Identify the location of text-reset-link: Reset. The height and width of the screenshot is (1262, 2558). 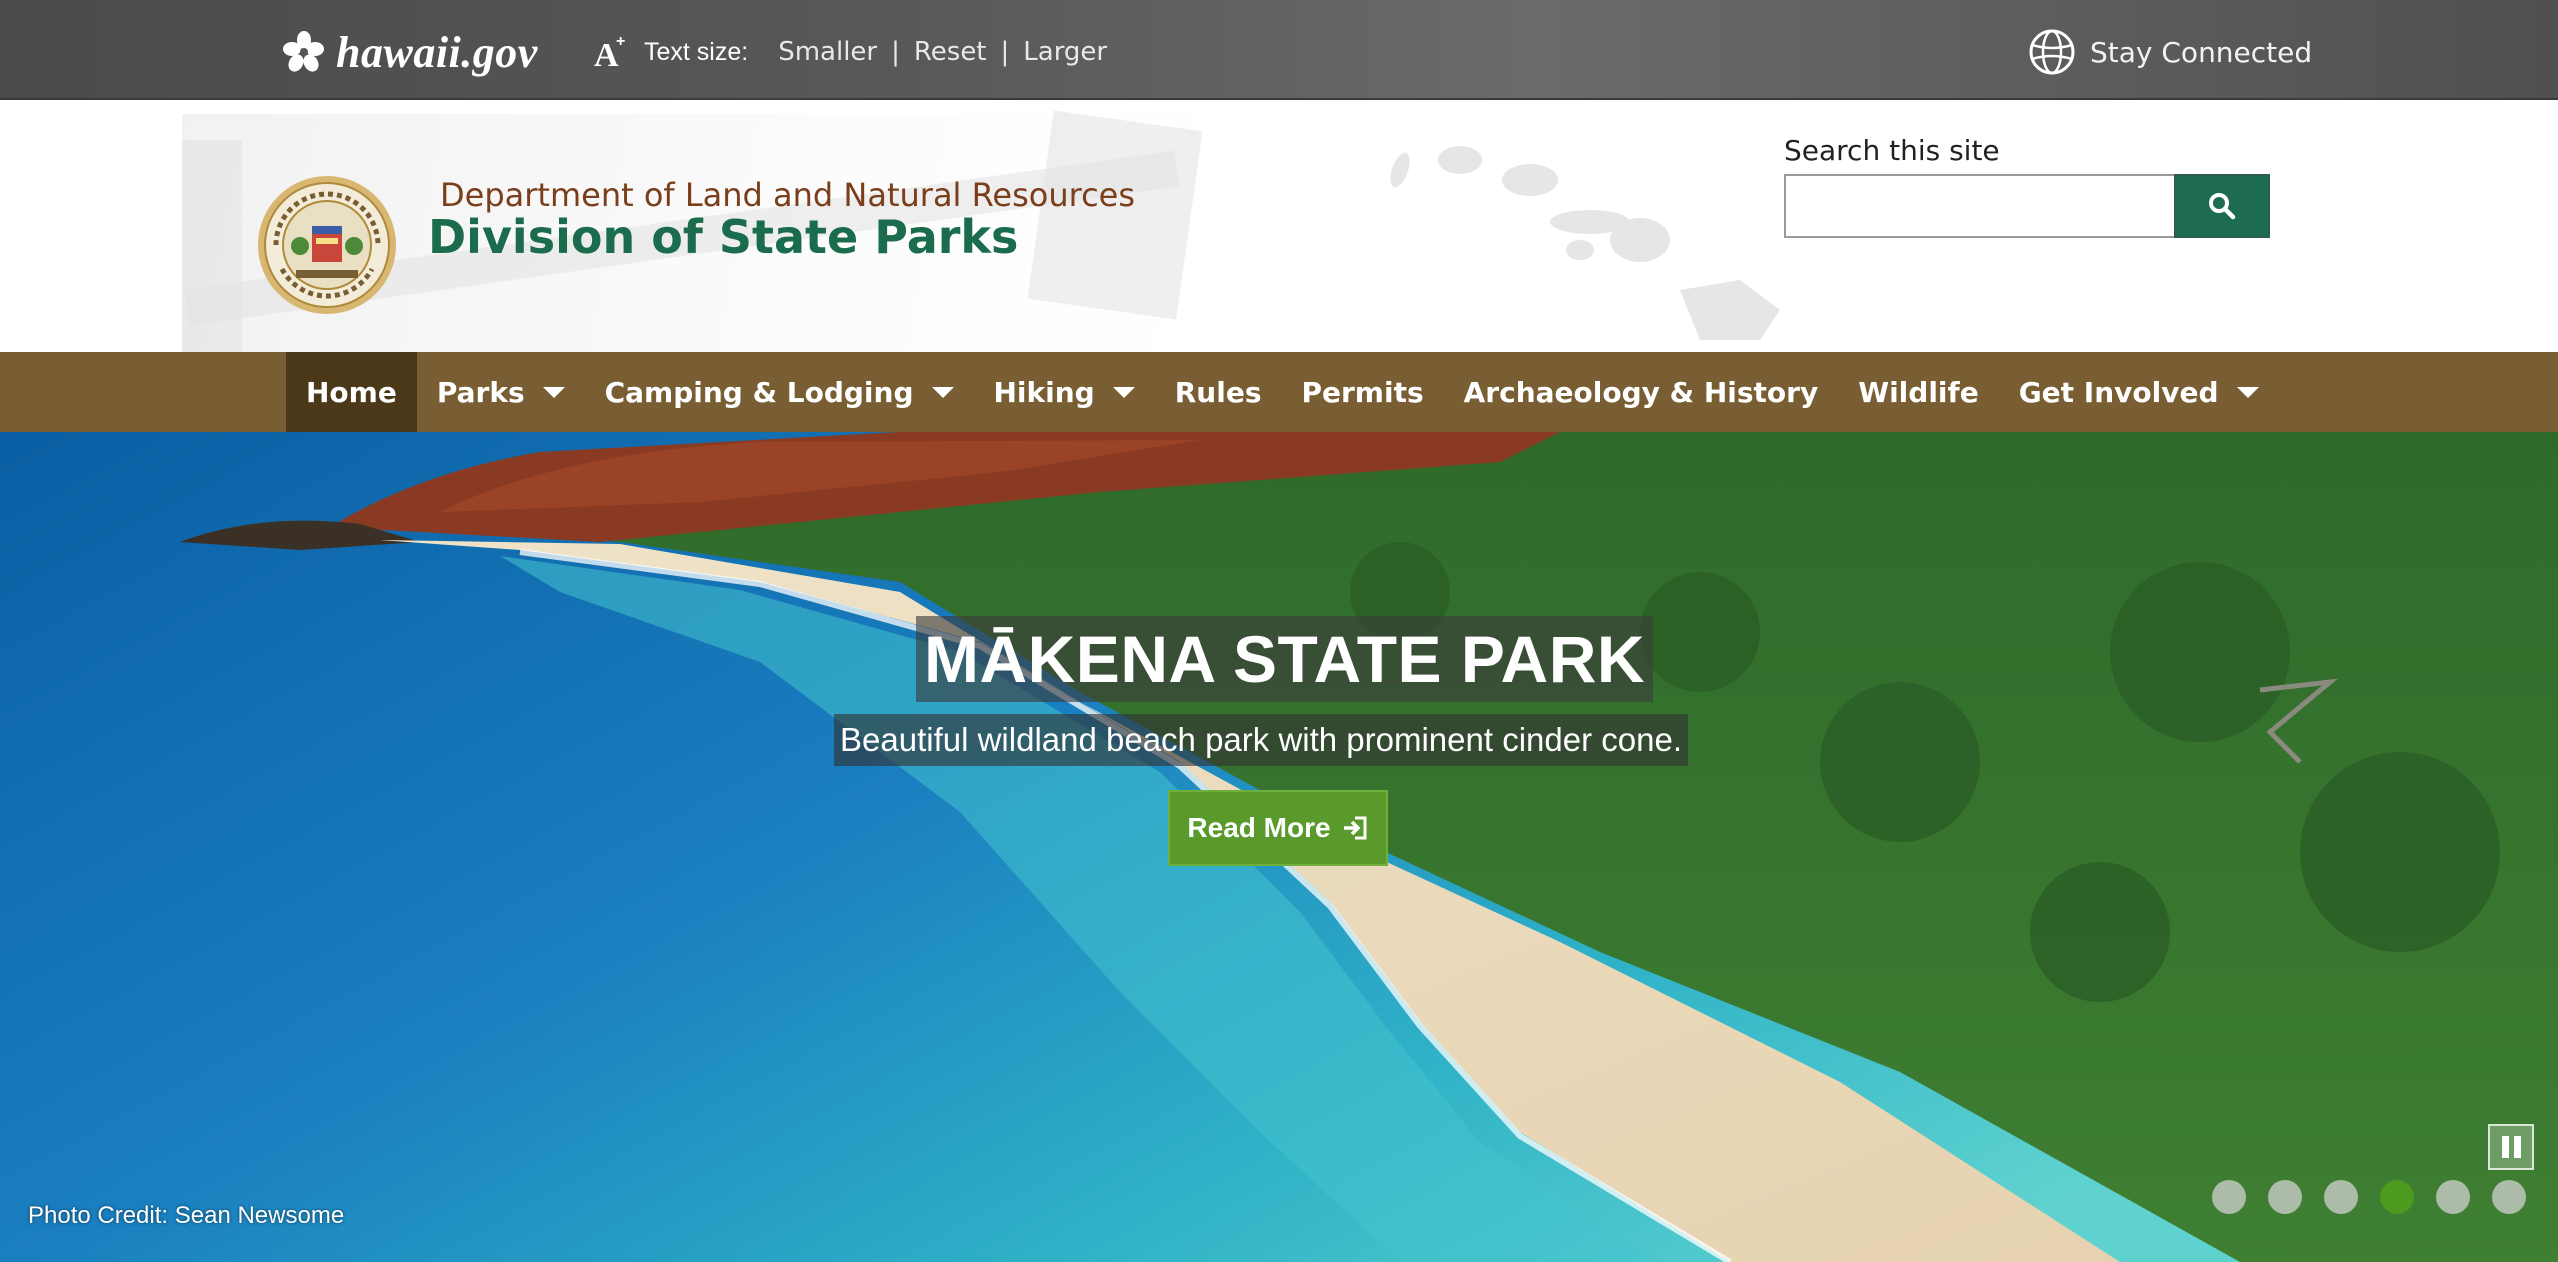
(950, 52).